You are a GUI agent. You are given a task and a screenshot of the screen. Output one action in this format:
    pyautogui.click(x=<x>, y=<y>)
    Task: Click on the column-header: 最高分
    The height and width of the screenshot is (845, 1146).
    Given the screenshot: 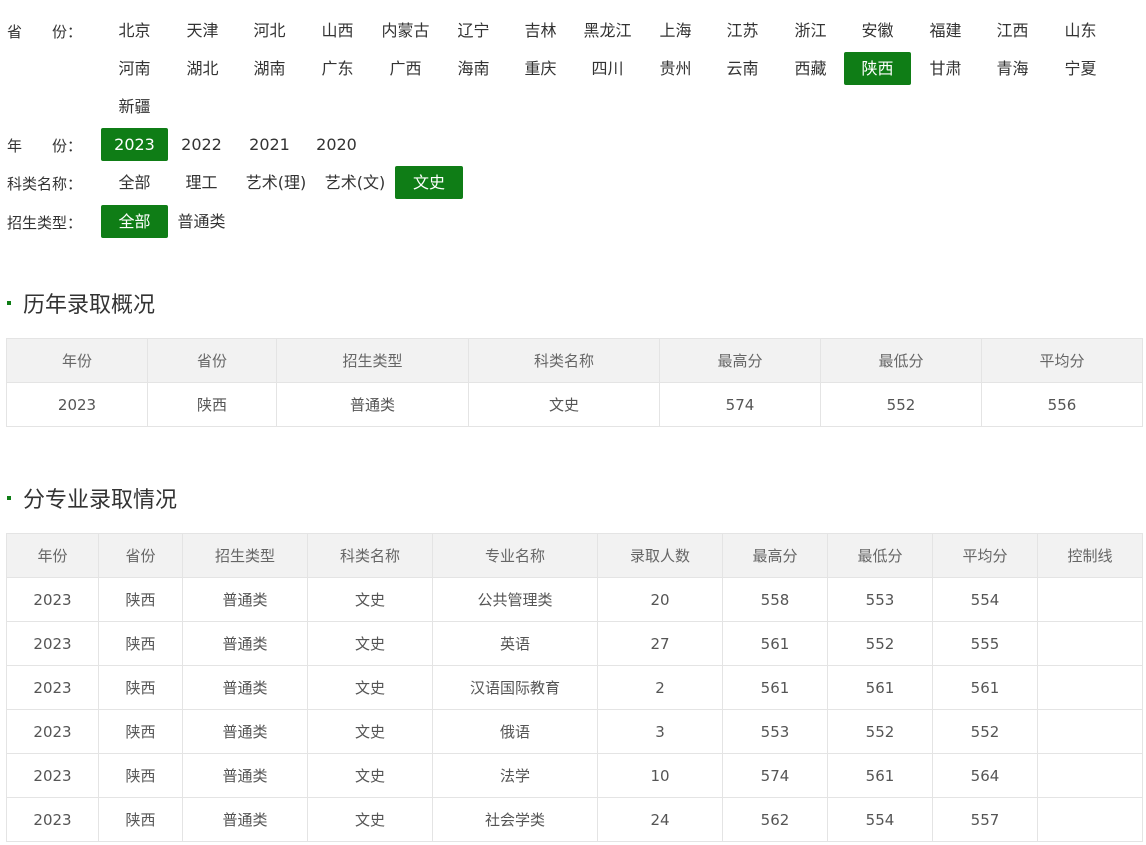 What is the action you would take?
    pyautogui.click(x=740, y=360)
    